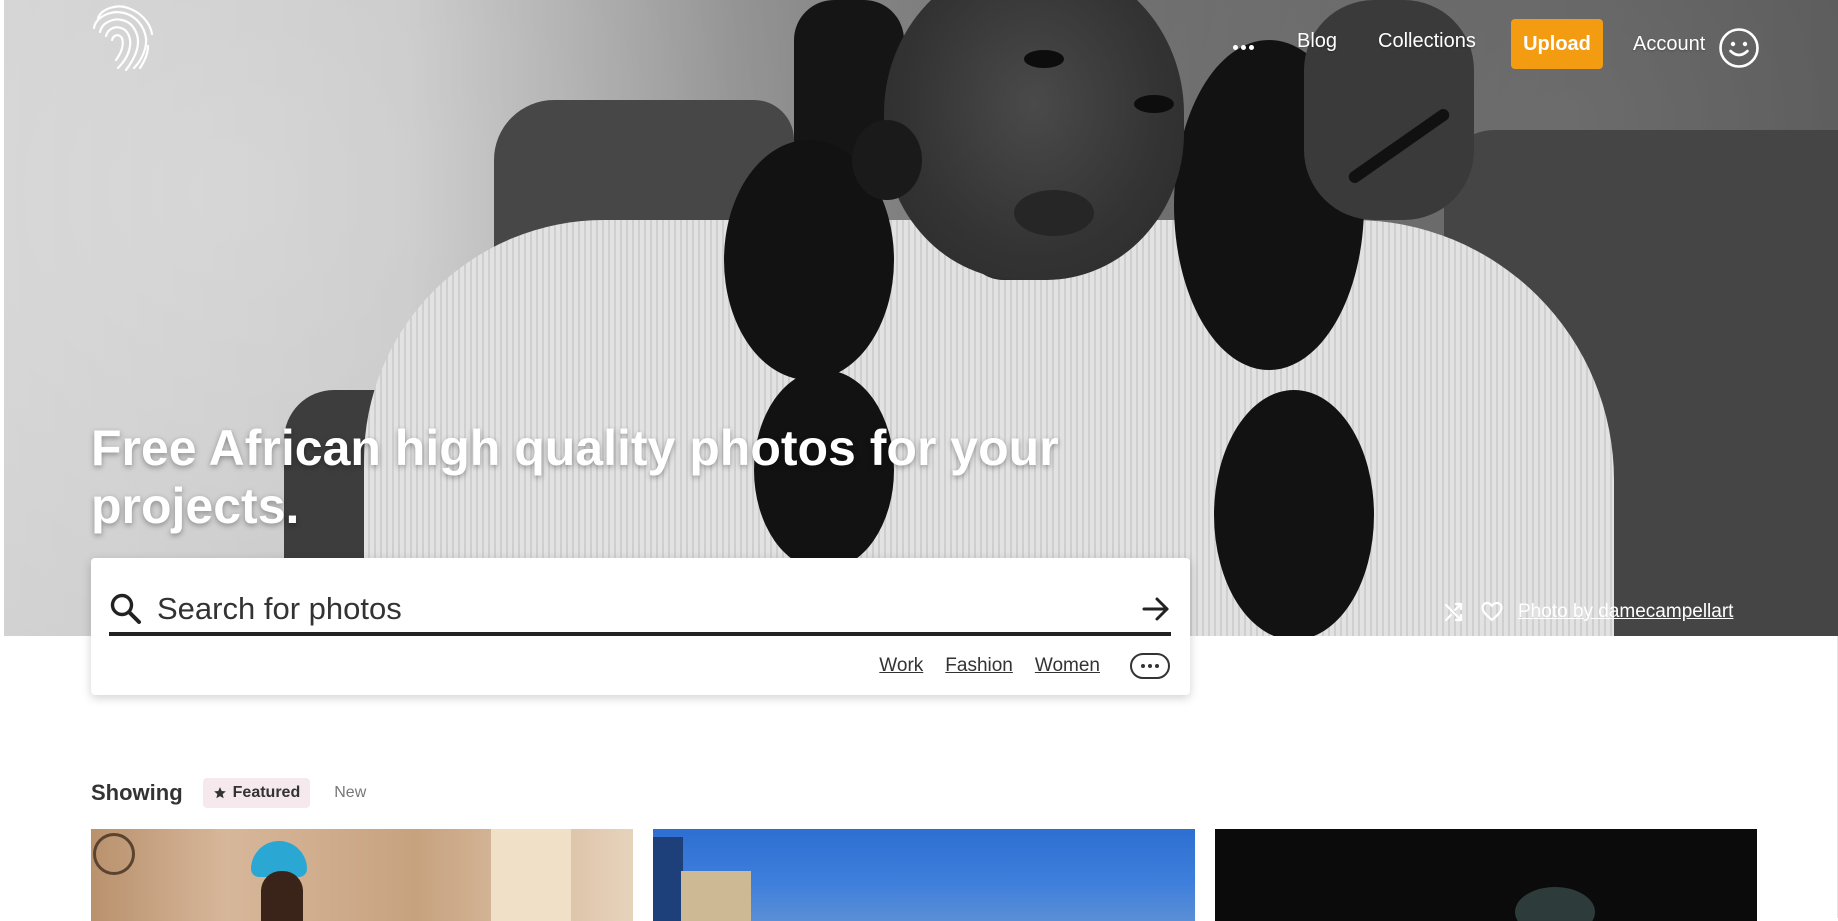 The height and width of the screenshot is (921, 1838). Describe the element at coordinates (979, 666) in the screenshot. I see `suggestion-link-fashion: Fashion` at that location.